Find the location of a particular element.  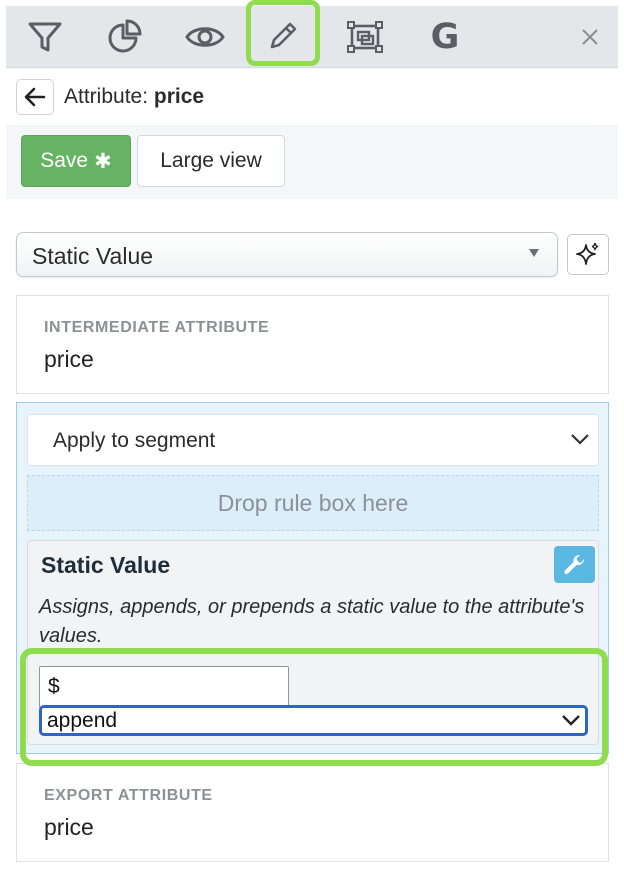

sparkle-icon is located at coordinates (587, 253).